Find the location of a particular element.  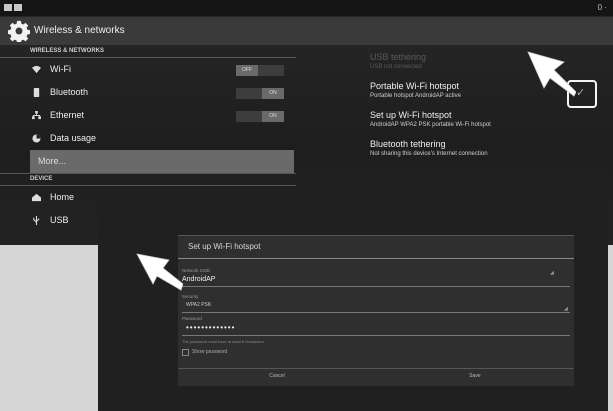

section-header-device: DEVICE is located at coordinates (148, 179).